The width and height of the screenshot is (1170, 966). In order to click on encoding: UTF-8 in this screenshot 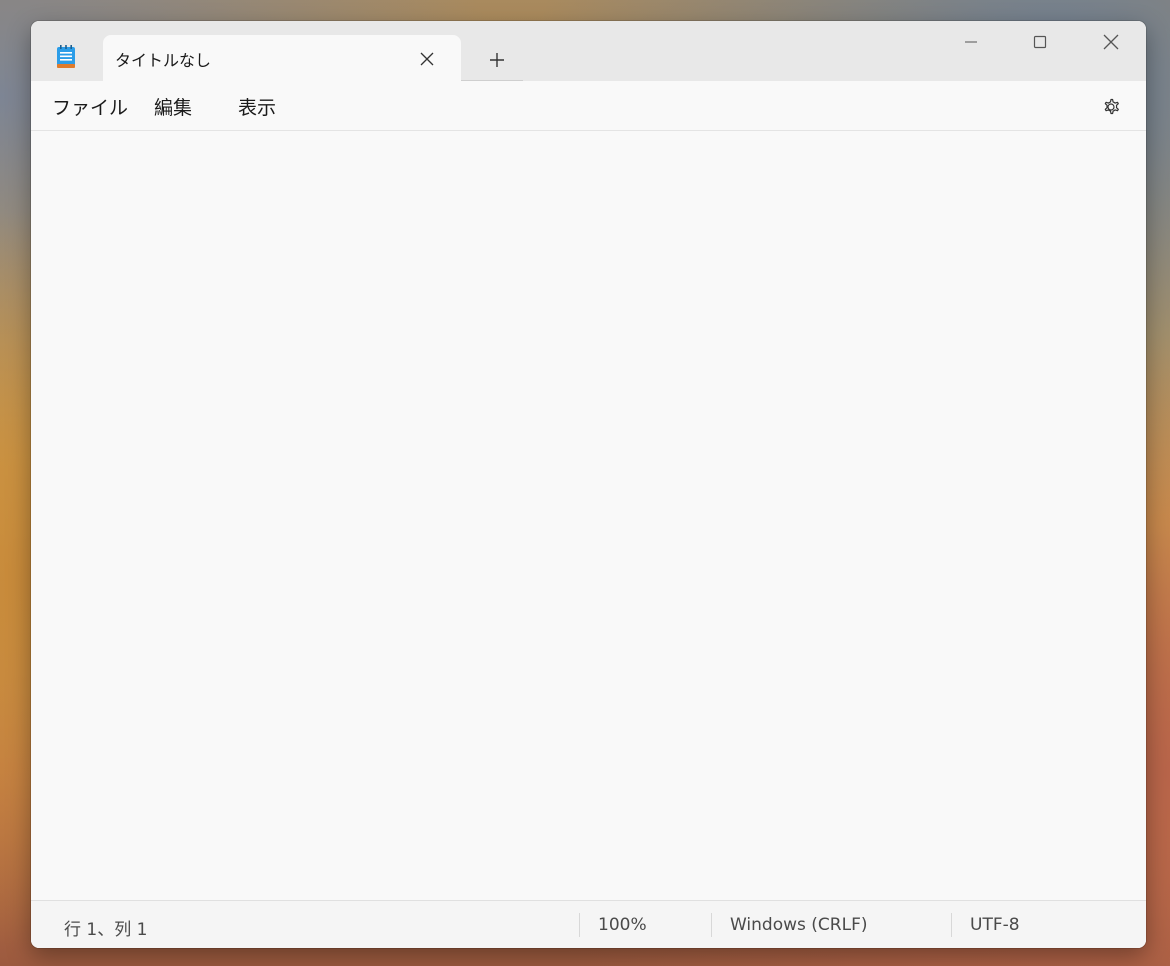, I will do `click(995, 925)`.